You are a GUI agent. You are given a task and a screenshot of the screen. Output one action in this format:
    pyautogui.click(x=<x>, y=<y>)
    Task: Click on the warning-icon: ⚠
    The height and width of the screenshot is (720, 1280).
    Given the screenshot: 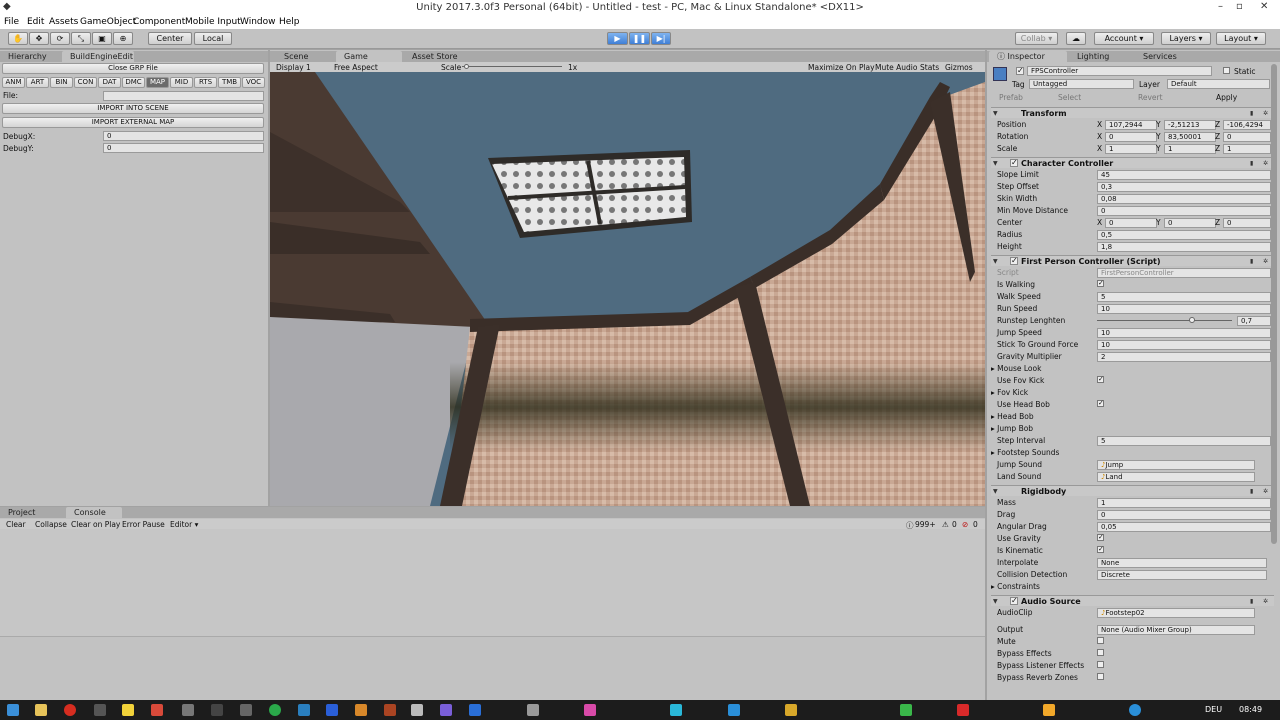 What is the action you would take?
    pyautogui.click(x=945, y=524)
    